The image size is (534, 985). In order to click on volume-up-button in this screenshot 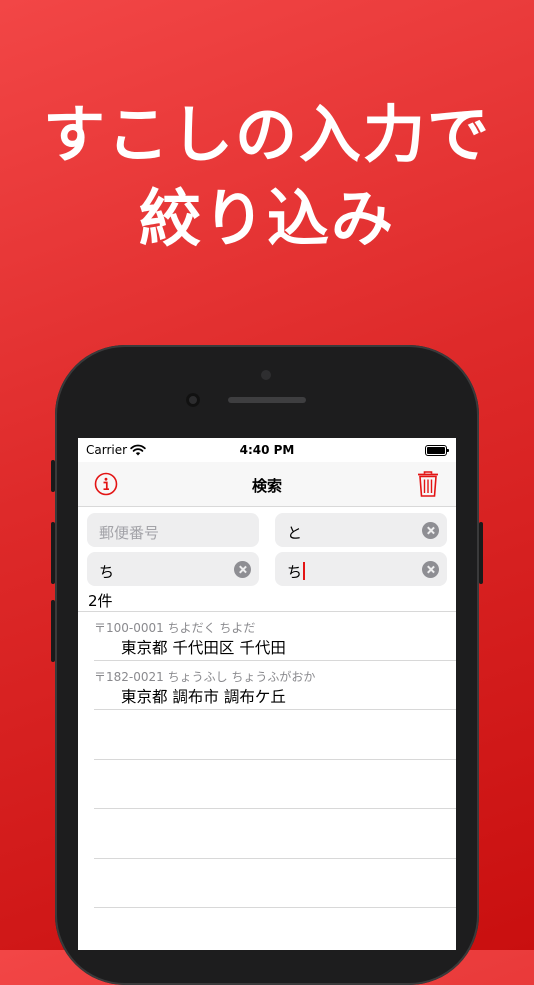, I will do `click(53, 553)`.